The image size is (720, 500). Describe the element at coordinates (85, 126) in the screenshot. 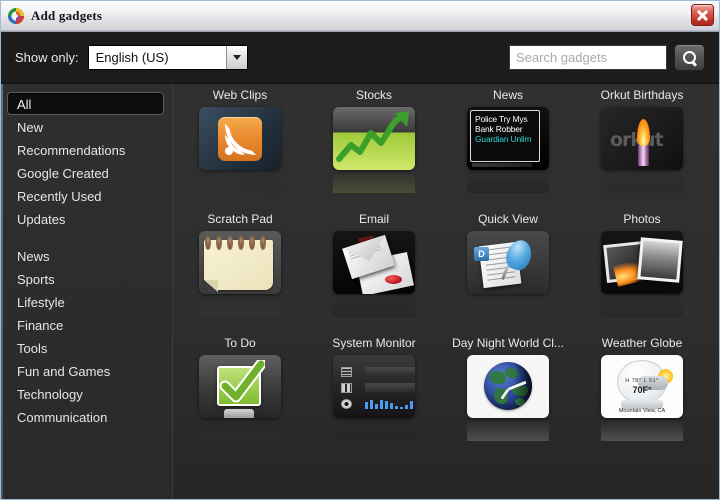

I see `sidebar-item-new: New` at that location.